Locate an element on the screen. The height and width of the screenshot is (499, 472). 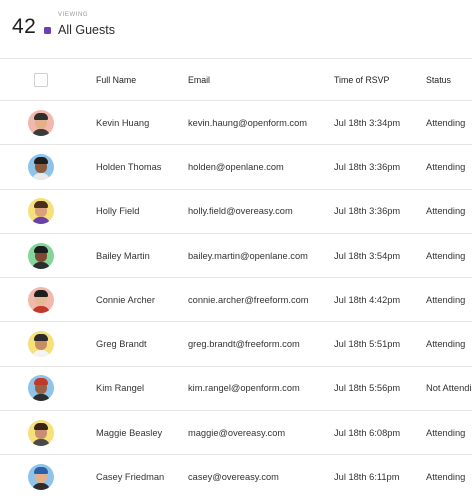
guest-email: casey@overeasy.com is located at coordinates (233, 477).